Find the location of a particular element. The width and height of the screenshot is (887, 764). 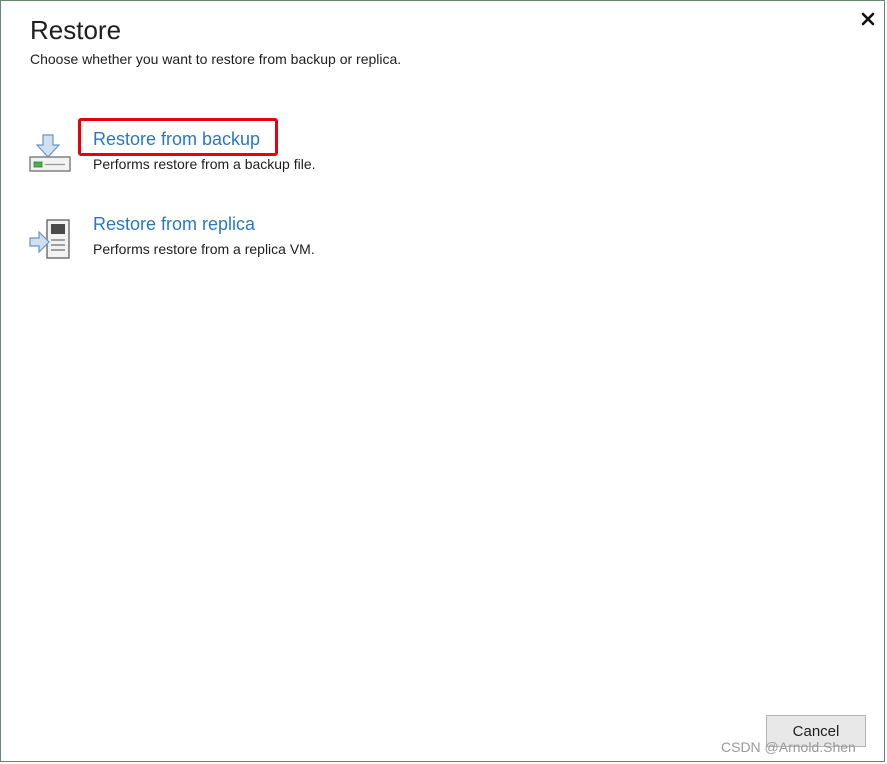

restore-from-replica-description: Performs restore from a replica VM. is located at coordinates (204, 249).